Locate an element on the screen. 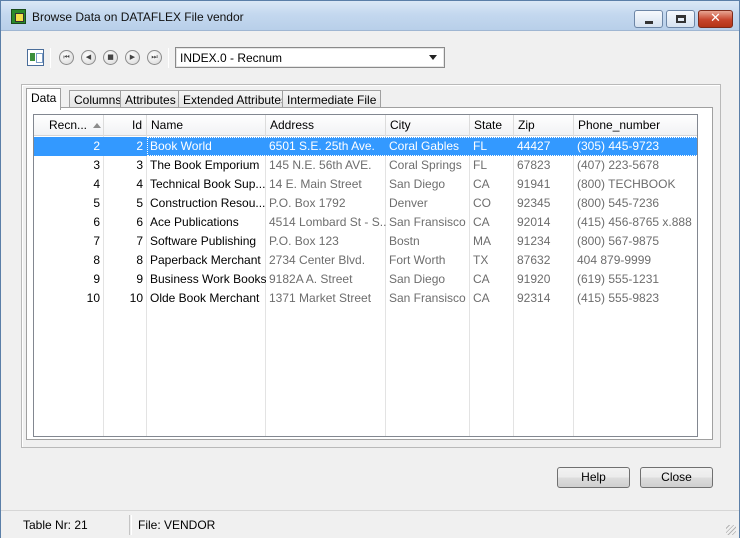 This screenshot has width=740, height=538. cell-recnum: 2 is located at coordinates (69, 146).